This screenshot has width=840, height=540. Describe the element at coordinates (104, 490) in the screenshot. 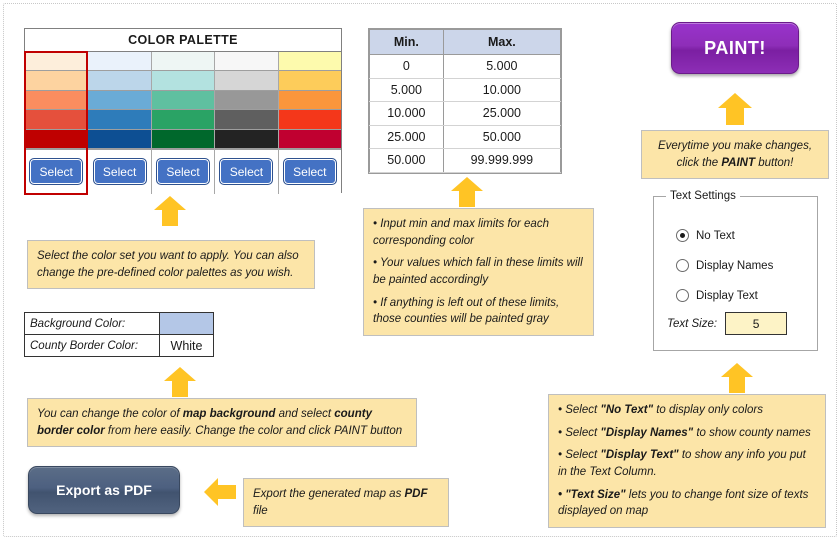

I see `export-as-pdf-button: Export as PDF` at that location.